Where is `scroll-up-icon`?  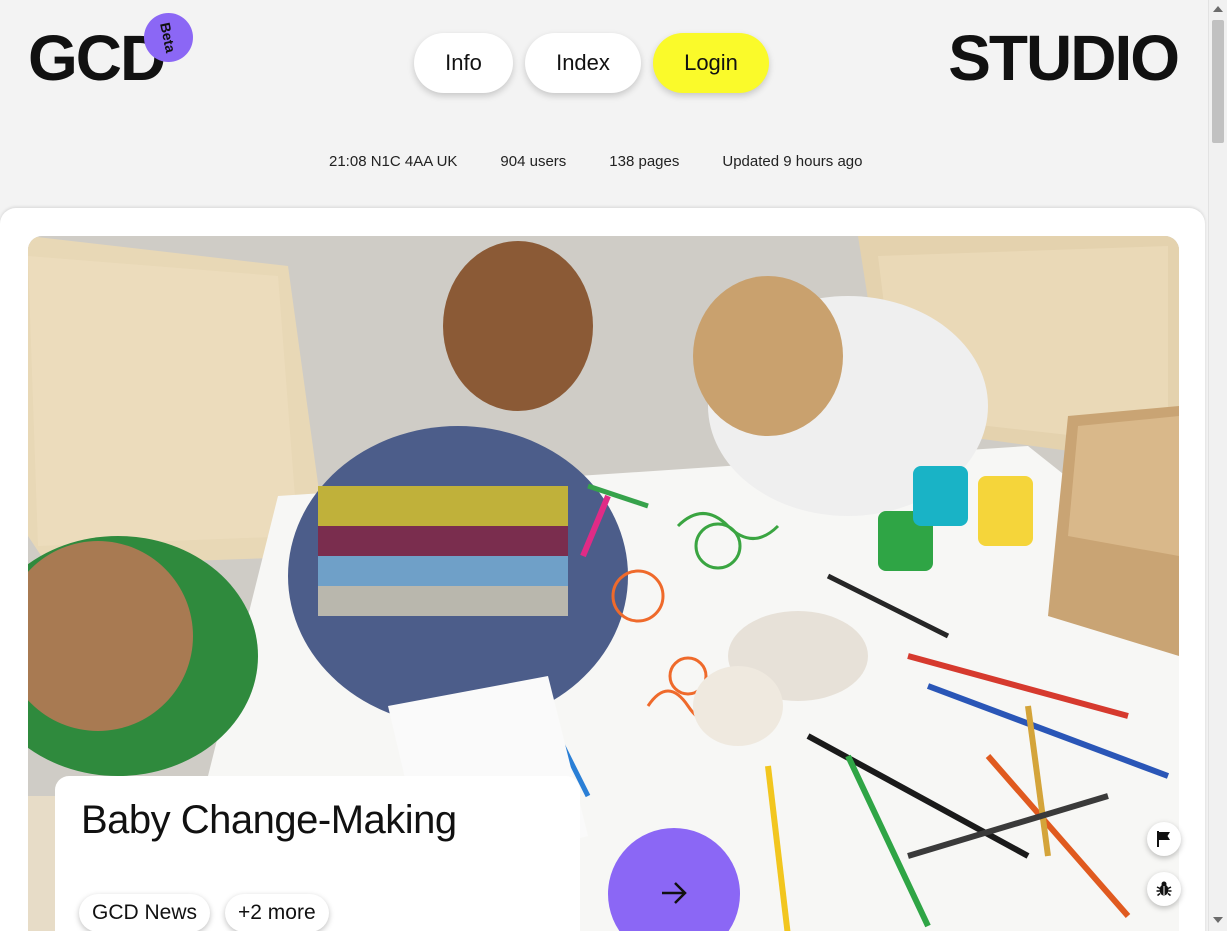
scroll-up-icon is located at coordinates (1218, 9).